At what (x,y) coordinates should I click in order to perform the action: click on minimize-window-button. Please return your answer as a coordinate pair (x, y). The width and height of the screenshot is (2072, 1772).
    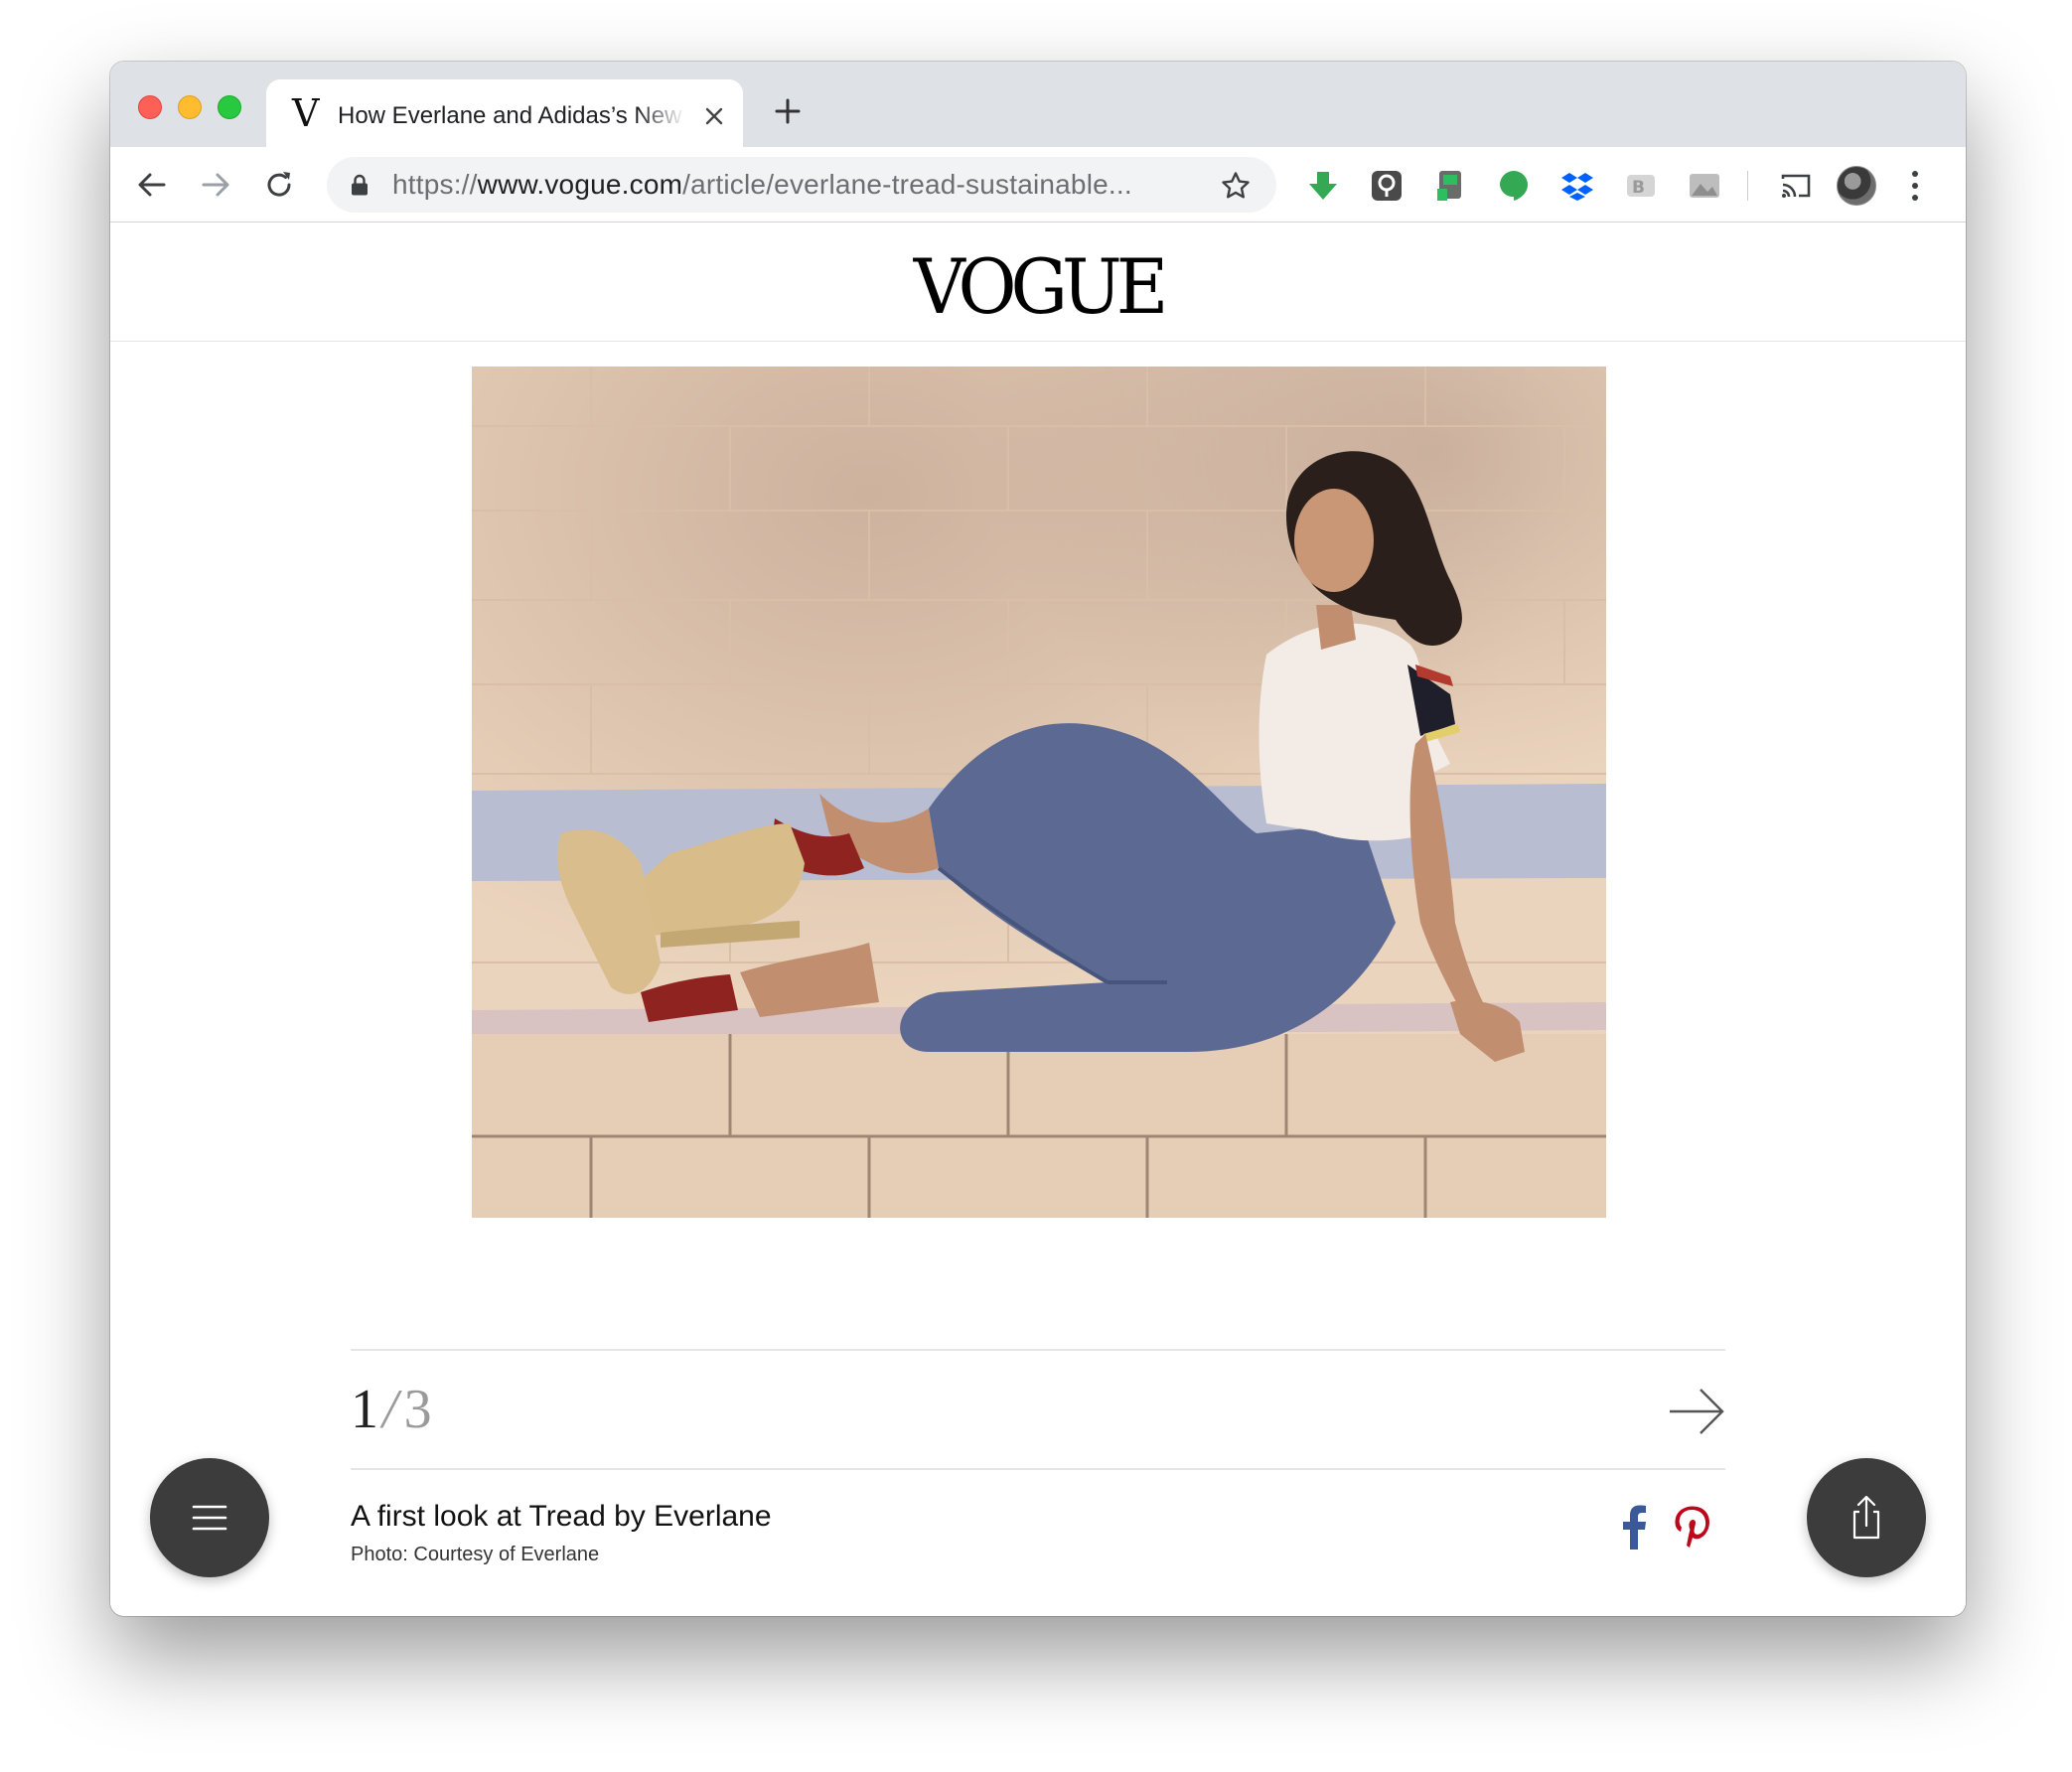
    Looking at the image, I should click on (190, 107).